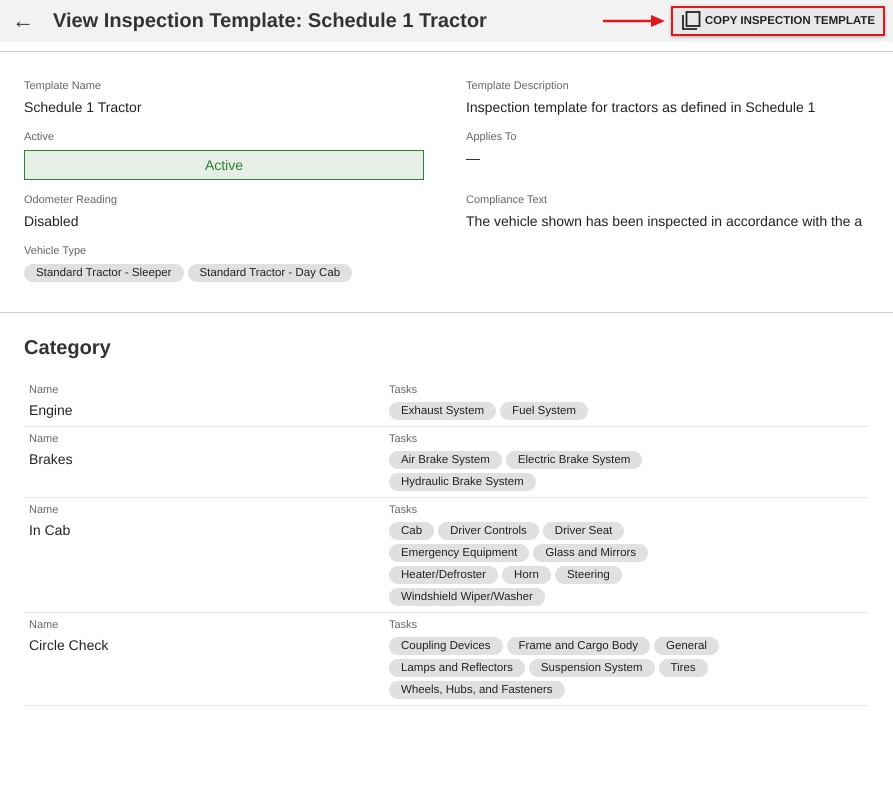 Image resolution: width=893 pixels, height=790 pixels. I want to click on task-chip: Wheels, Hubs, and Fasteners, so click(476, 690).